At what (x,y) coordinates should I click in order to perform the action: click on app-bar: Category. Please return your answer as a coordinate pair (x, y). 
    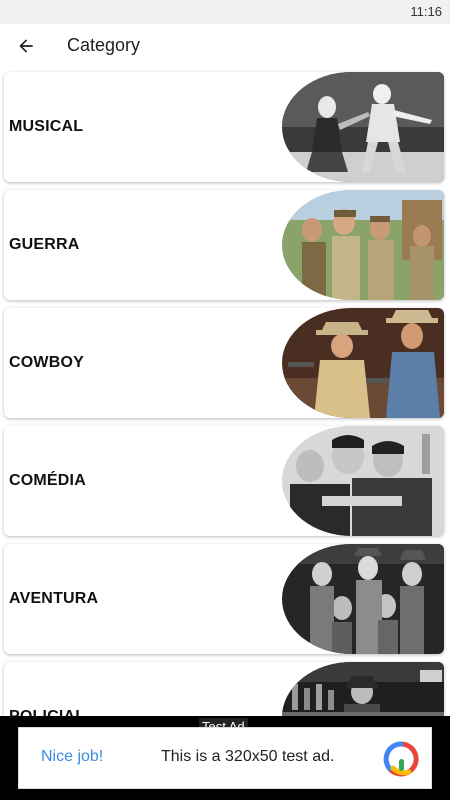
    Looking at the image, I should click on (225, 46).